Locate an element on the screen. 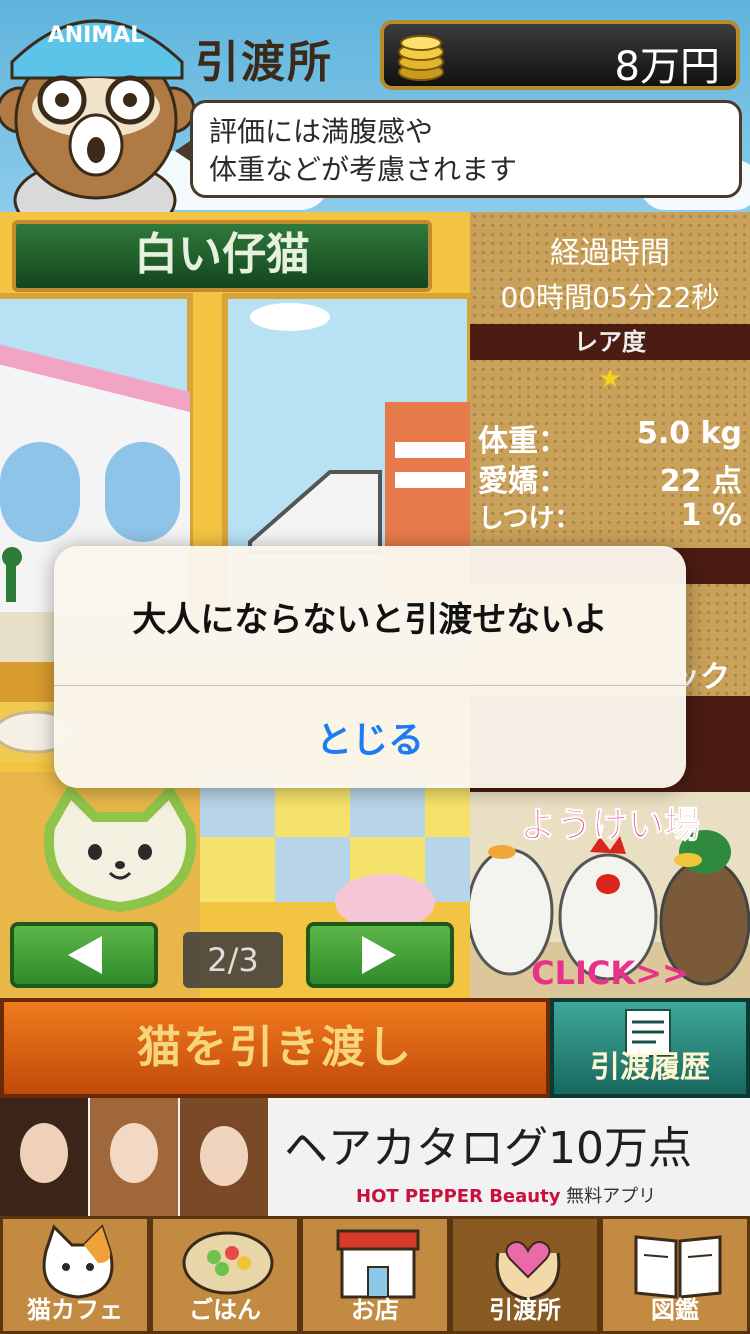 This screenshot has width=750, height=1334. alert-message: 大人にならないと引渡せないよ is located at coordinates (370, 620).